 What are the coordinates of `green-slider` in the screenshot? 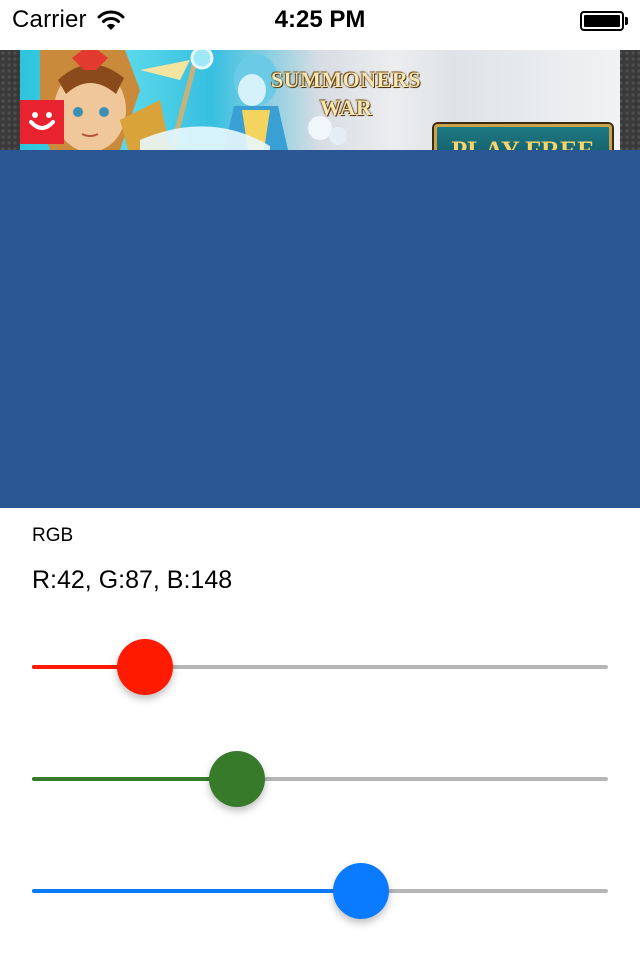 It's located at (320, 779).